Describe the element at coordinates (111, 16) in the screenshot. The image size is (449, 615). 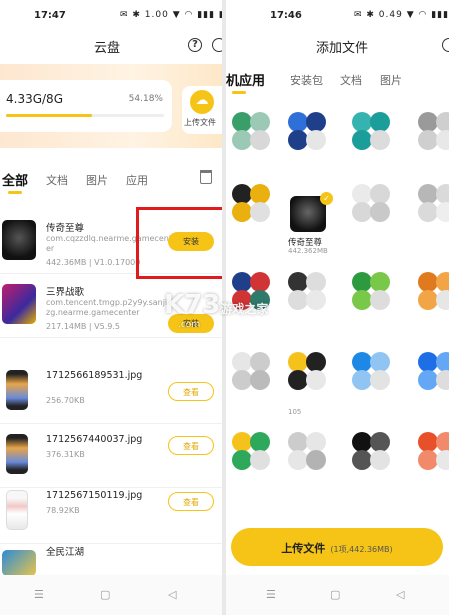
I see `status-bar: 17:47 ✉ ✱ 1.00 ▼ ◠ ▮▮▮ ▮▮ 77` at that location.